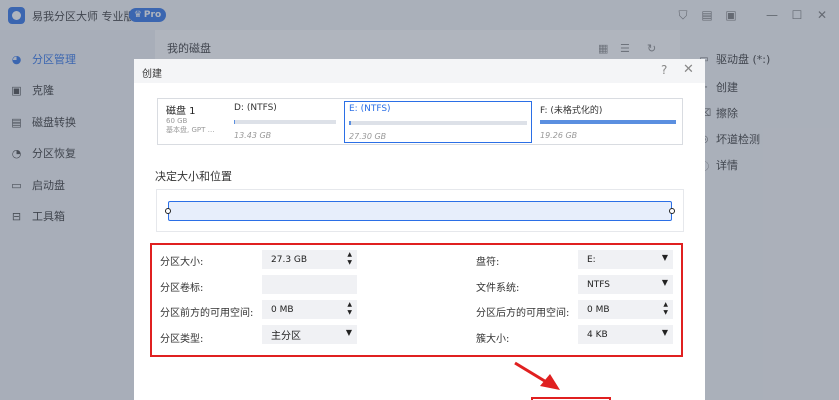  I want to click on annotation-arrow-shaft, so click(531, 373).